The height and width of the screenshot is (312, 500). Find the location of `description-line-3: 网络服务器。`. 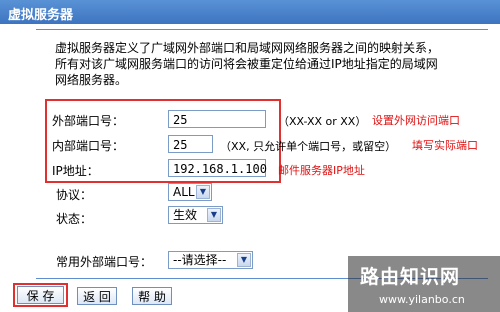

description-line-3: 网络服务器。 is located at coordinates (91, 80).